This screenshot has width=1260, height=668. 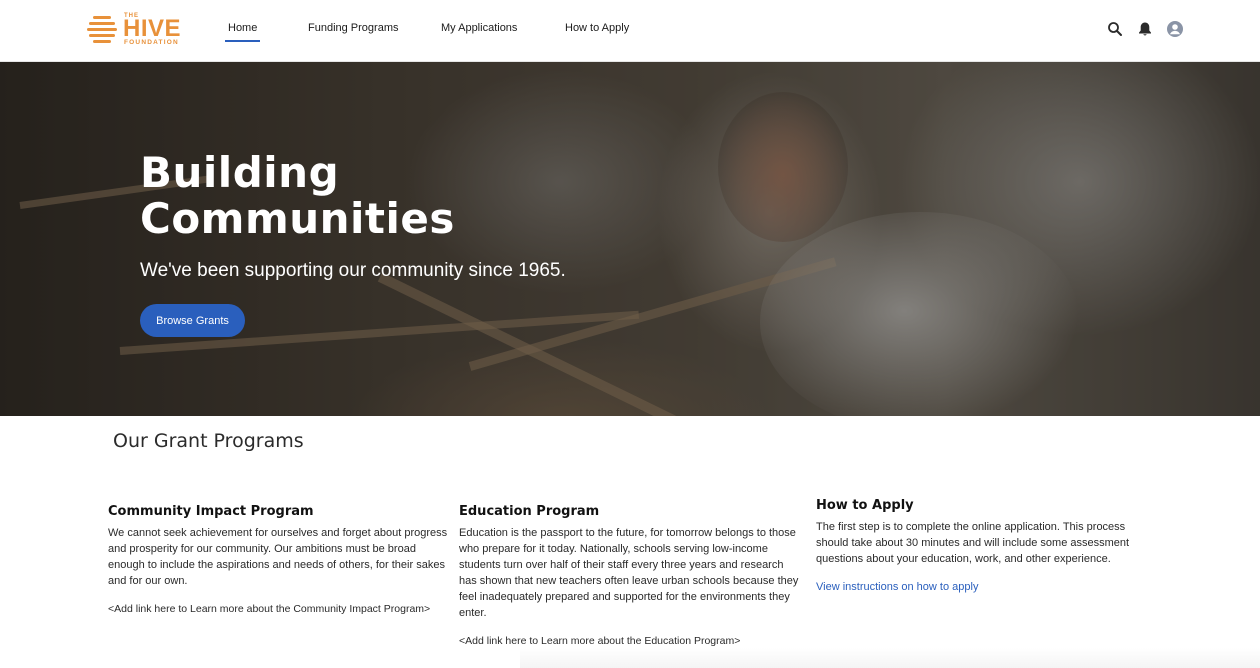 What do you see at coordinates (211, 511) in the screenshot?
I see `program-heading: Community Impact Program` at bounding box center [211, 511].